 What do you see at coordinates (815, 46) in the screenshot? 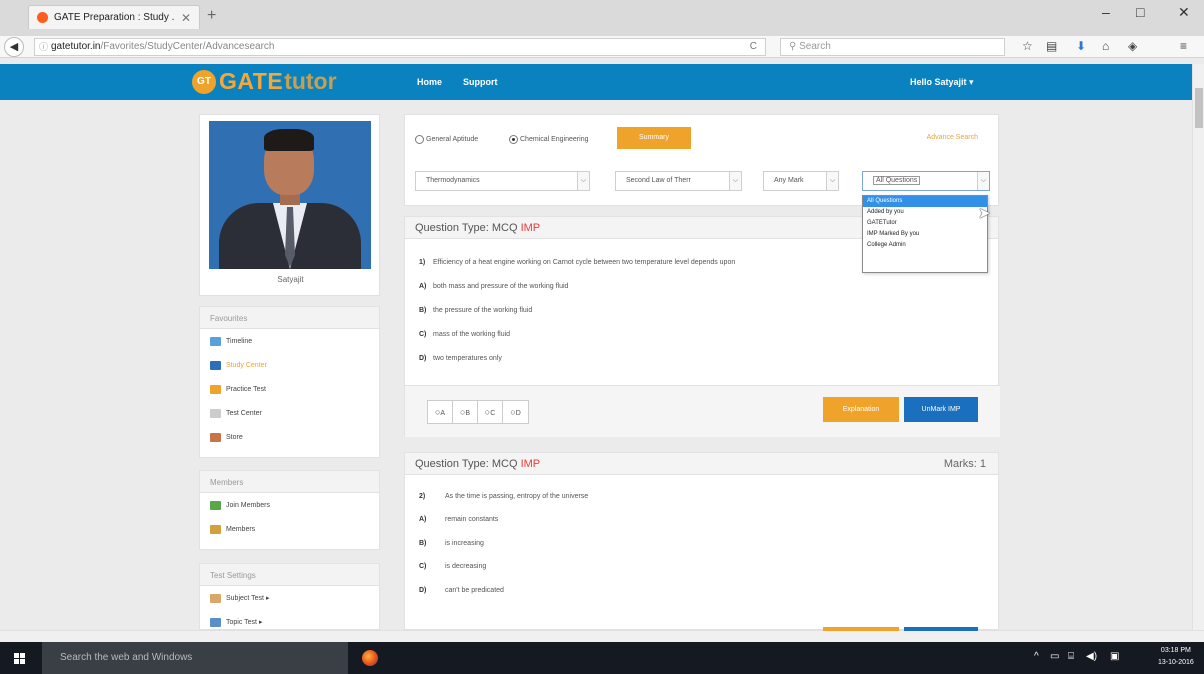
I see `search-placeholder: Search` at bounding box center [815, 46].